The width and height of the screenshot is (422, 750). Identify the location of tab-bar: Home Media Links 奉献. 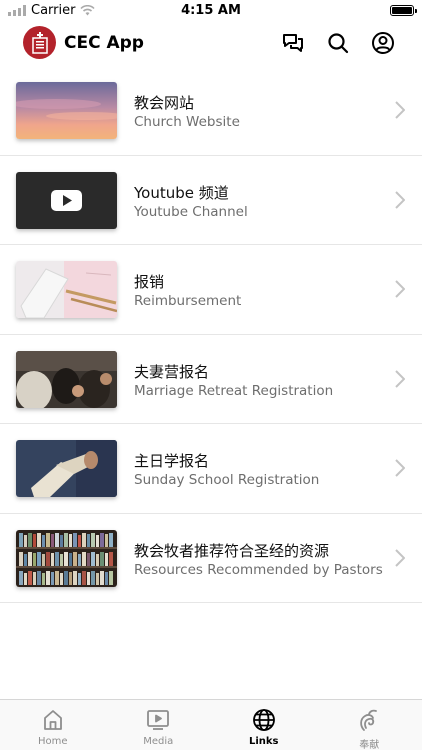
(211, 724).